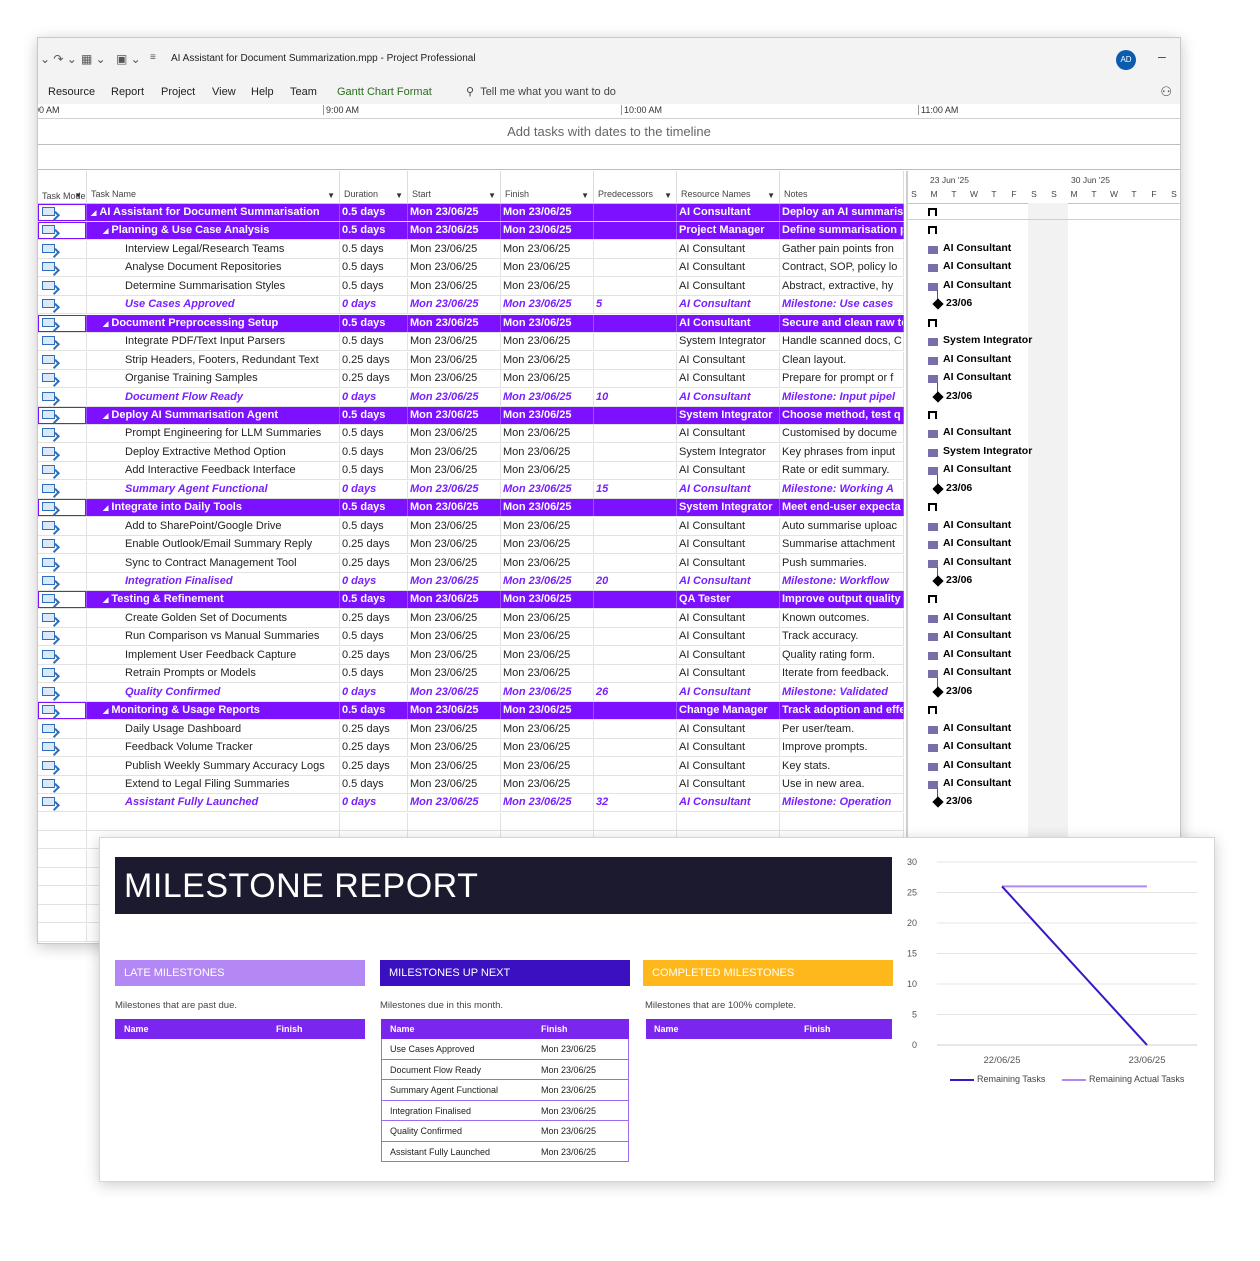  I want to click on cell-name: Implement User Feedback Capture, so click(213, 655).